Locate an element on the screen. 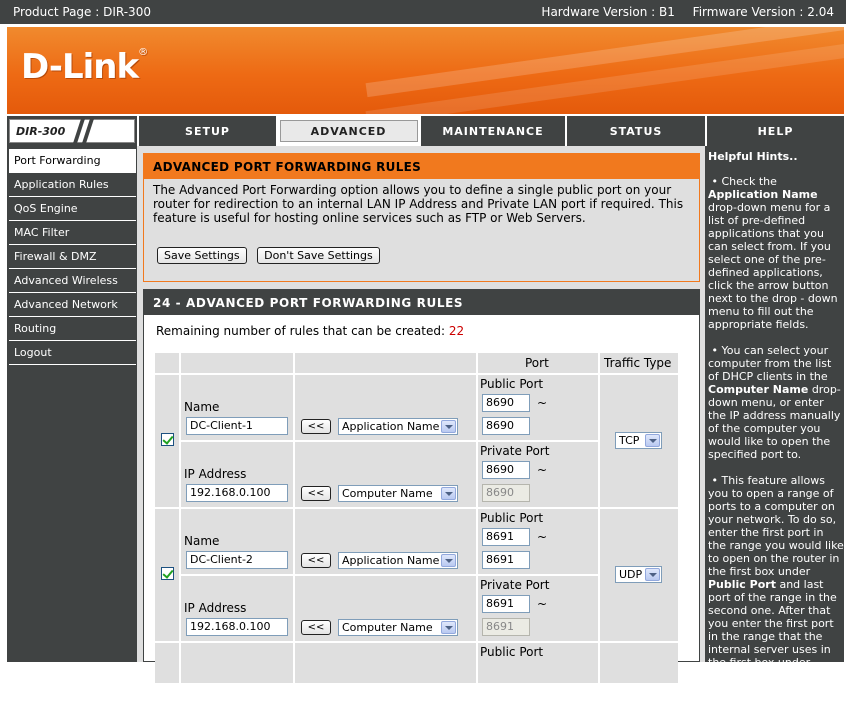 This screenshot has height=708, width=846. rule-2-public-port-start: 8691 is located at coordinates (506, 537).